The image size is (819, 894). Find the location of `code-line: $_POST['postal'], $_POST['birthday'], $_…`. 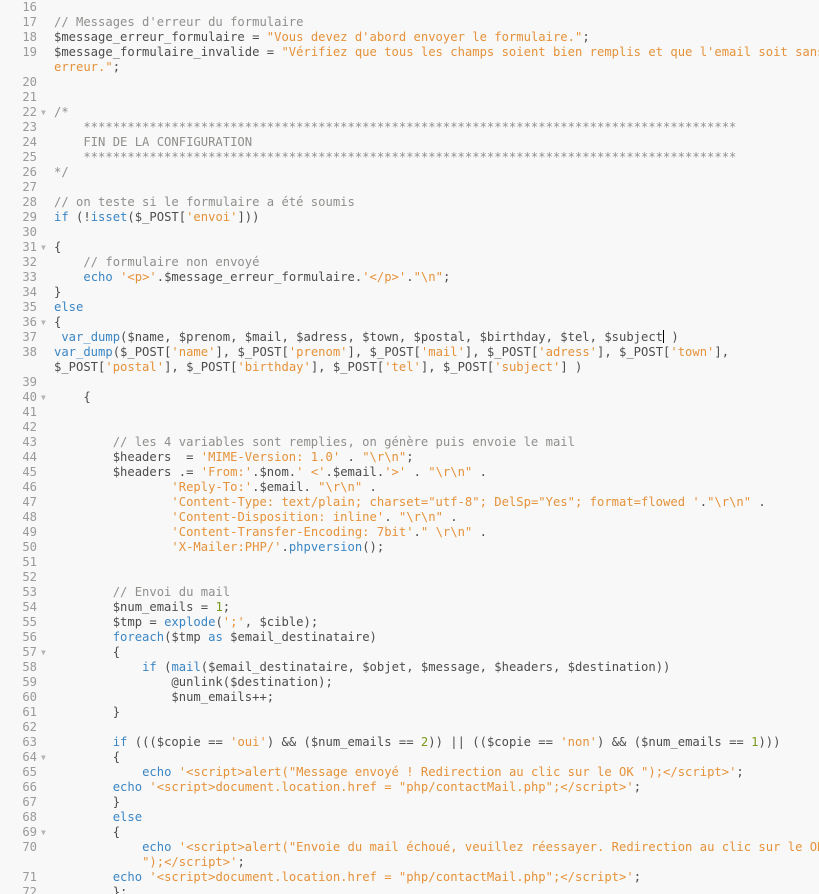

code-line: $_POST['postal'], $_POST['birthday'], $_… is located at coordinates (409, 367).